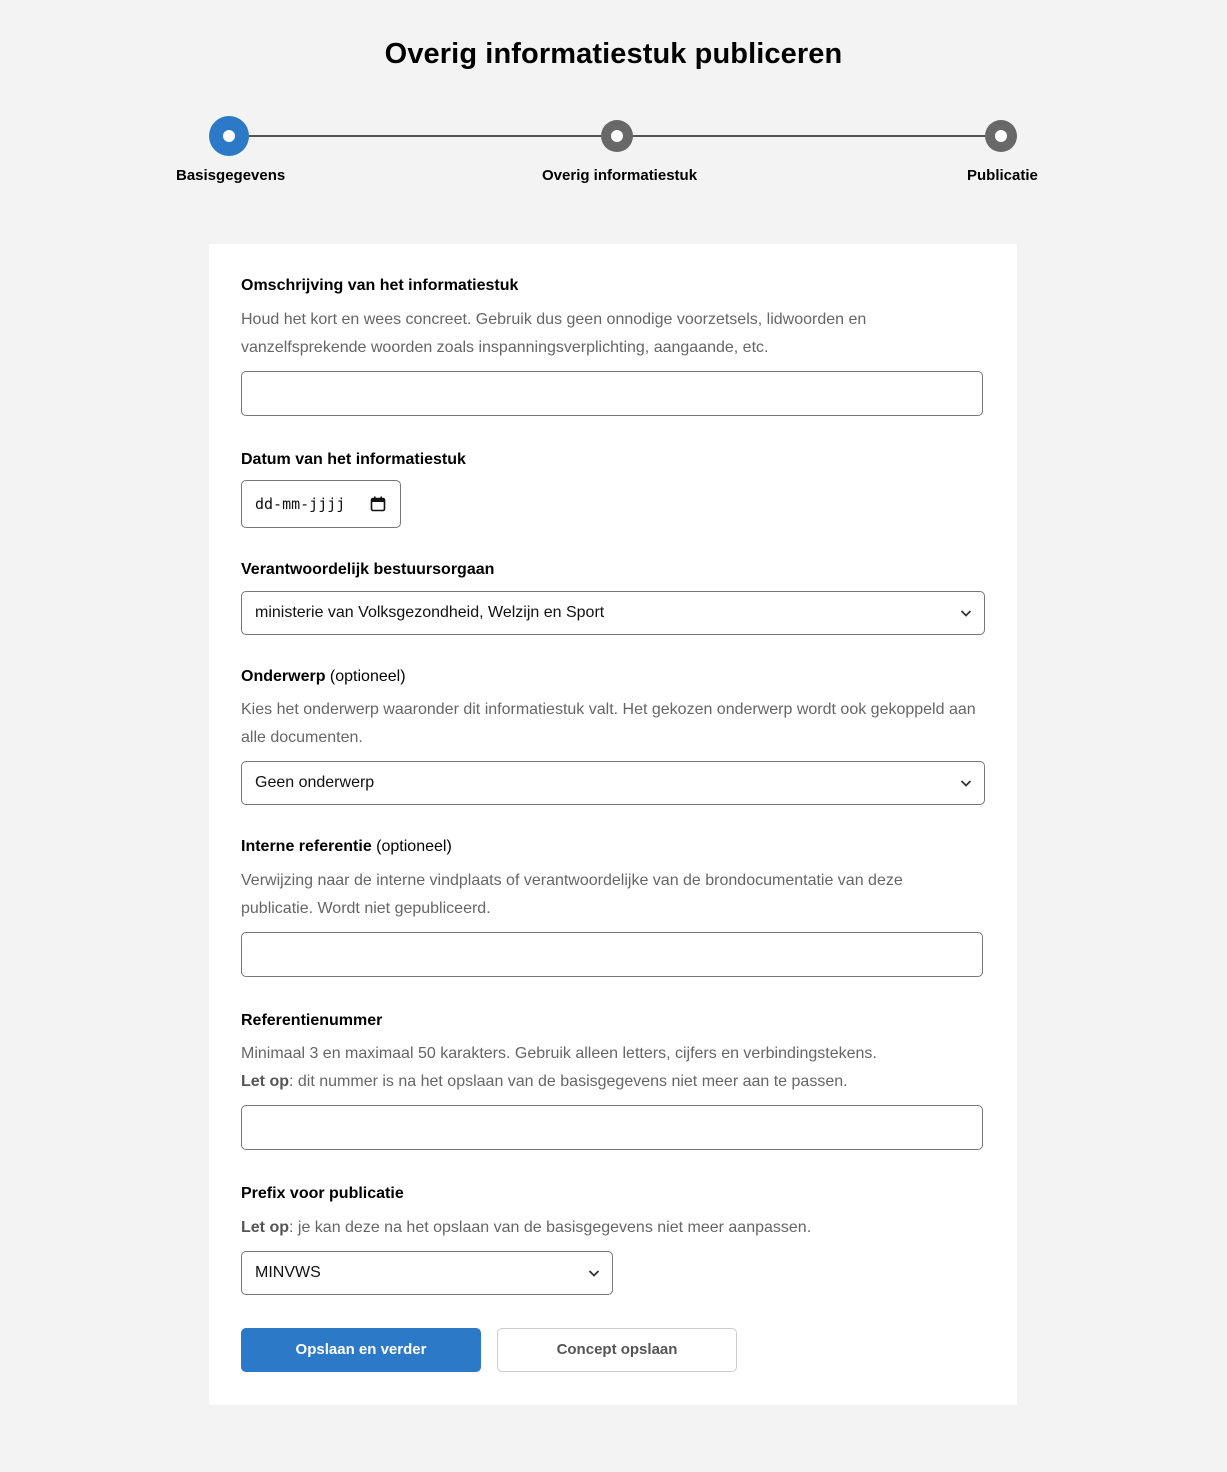 The height and width of the screenshot is (1472, 1227). What do you see at coordinates (380, 285) in the screenshot?
I see `description-label: Omschrijving van het informatiestuk` at bounding box center [380, 285].